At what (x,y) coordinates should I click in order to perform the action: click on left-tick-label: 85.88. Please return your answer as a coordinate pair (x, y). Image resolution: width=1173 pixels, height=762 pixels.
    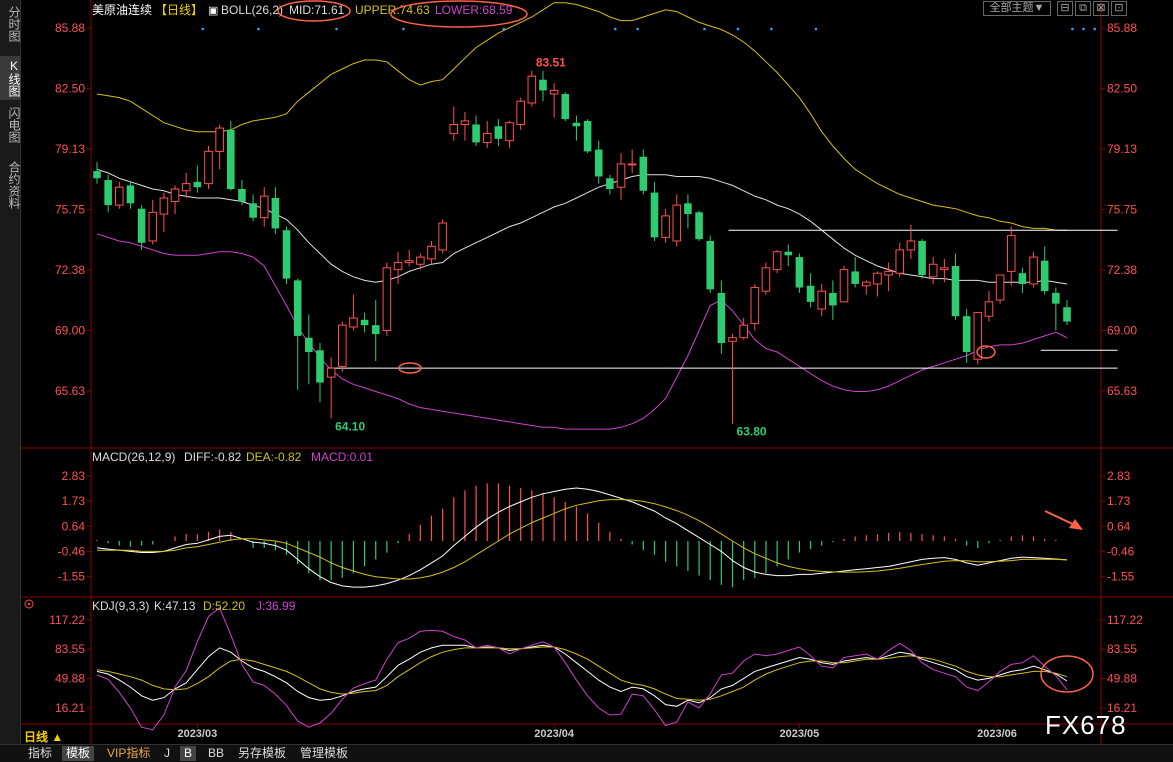
    Looking at the image, I should click on (70, 28).